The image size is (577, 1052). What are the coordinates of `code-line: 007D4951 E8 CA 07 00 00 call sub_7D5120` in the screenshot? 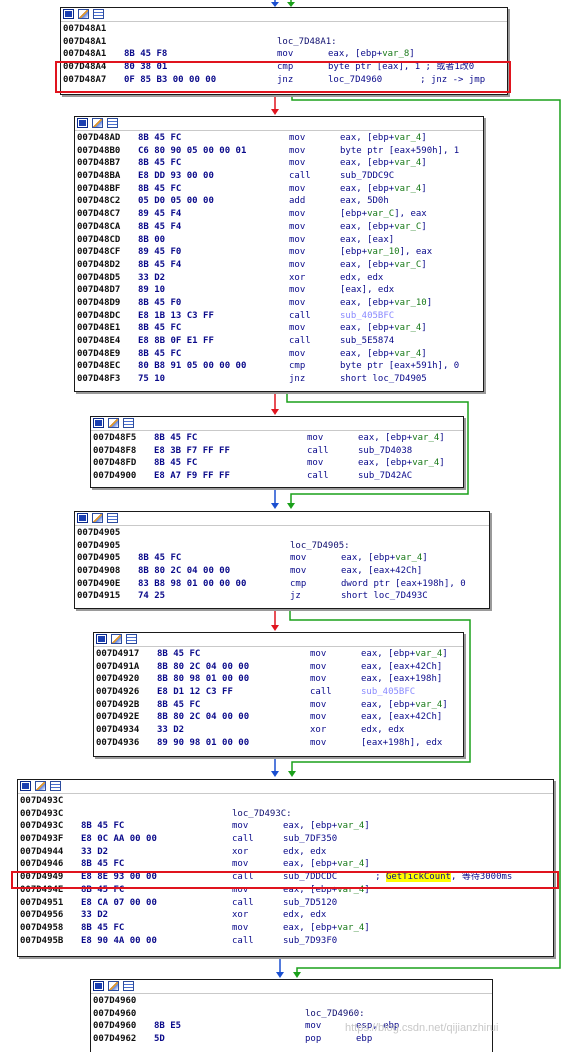 It's located at (286, 903).